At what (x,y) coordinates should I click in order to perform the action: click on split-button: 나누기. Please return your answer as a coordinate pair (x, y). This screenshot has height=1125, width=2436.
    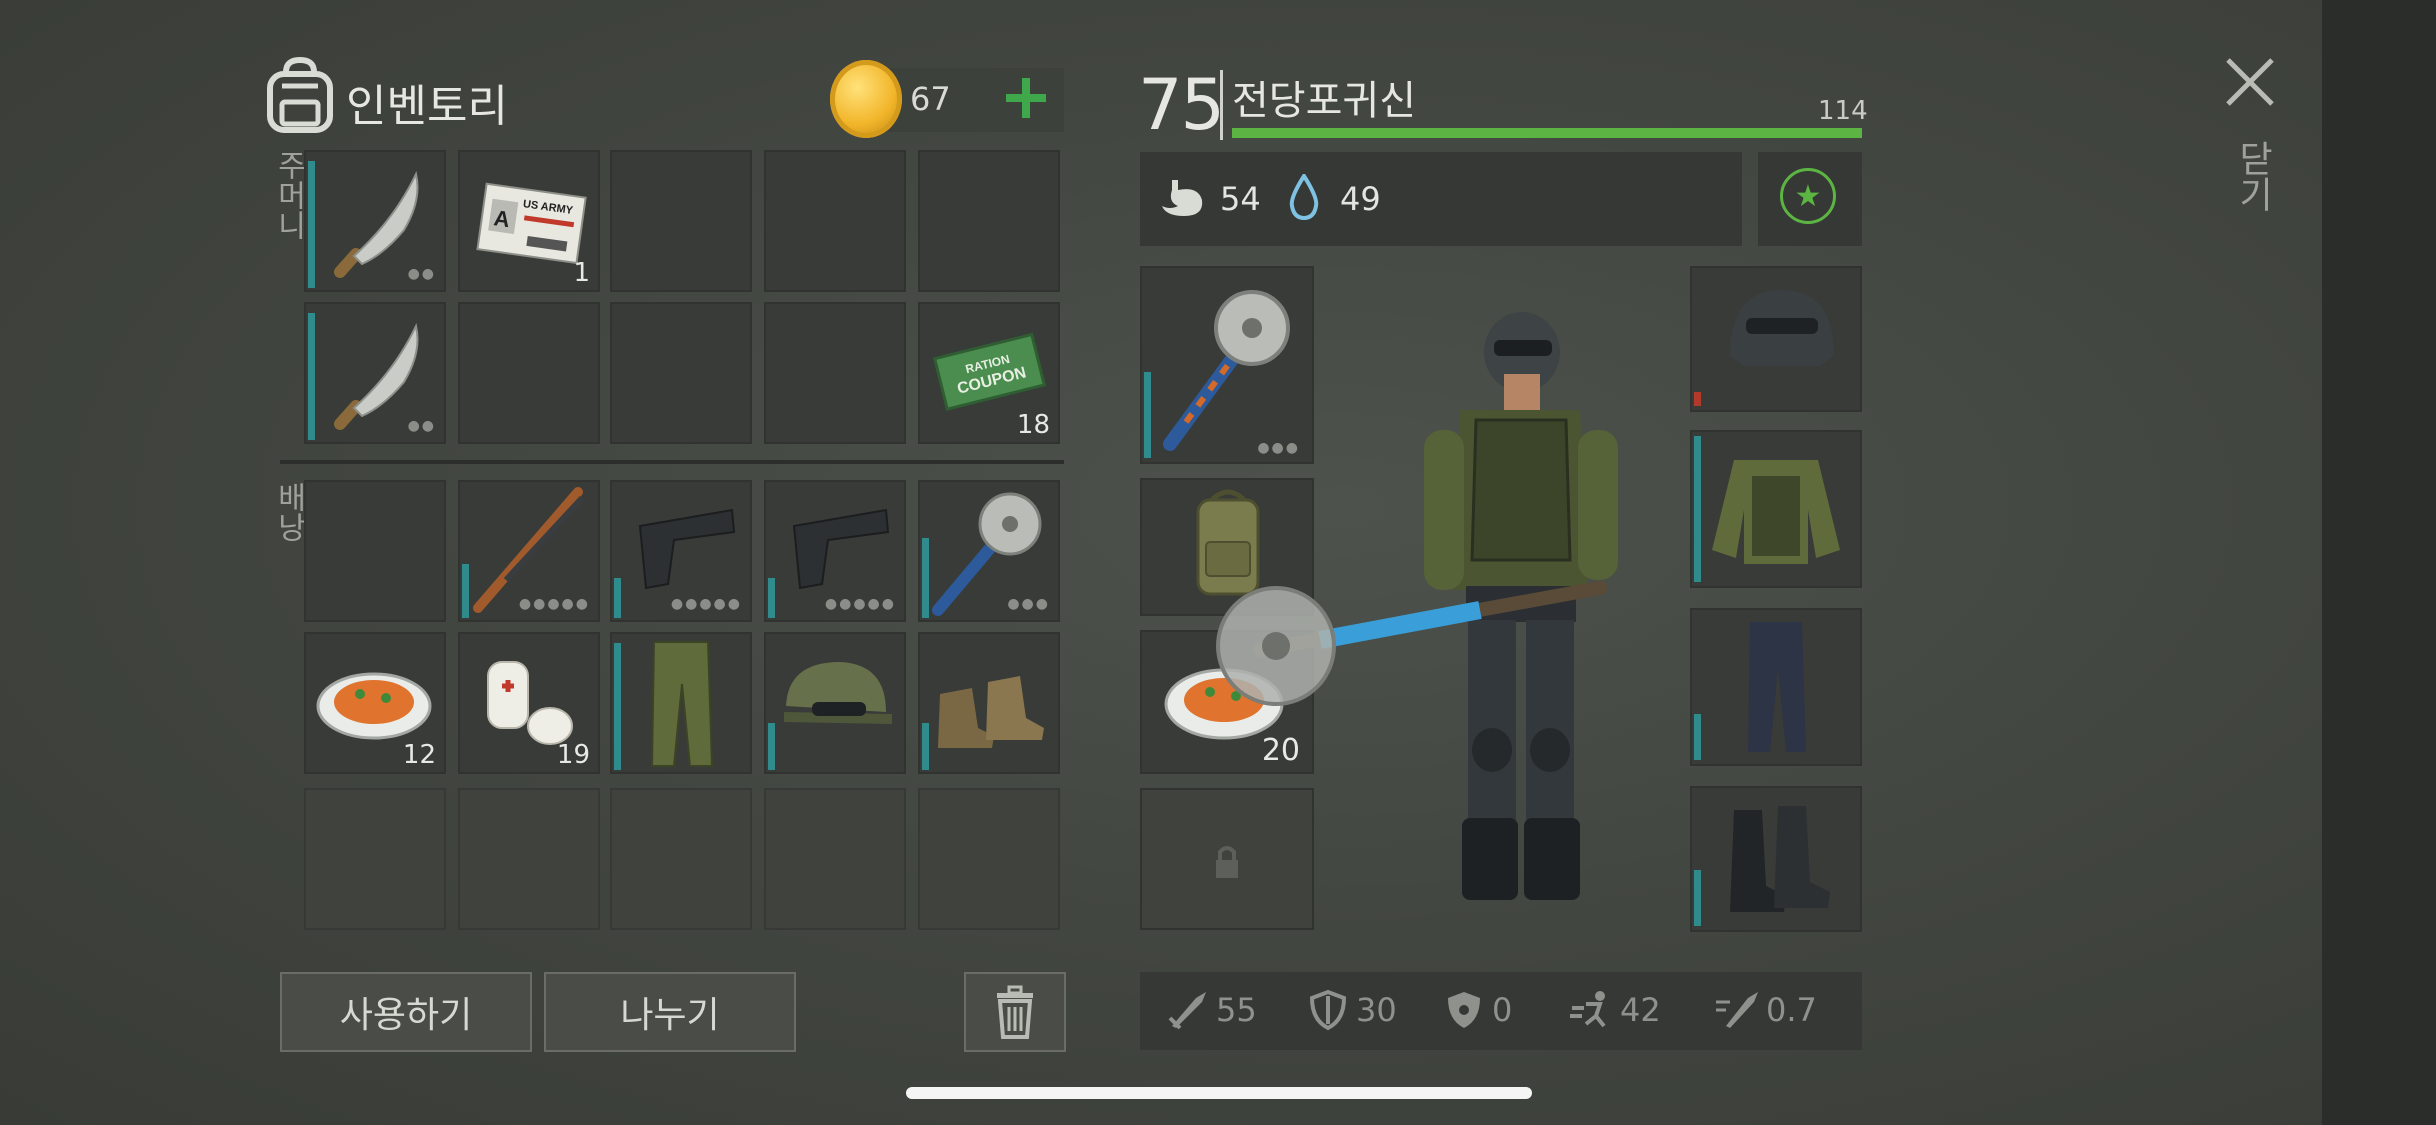
    Looking at the image, I should click on (670, 1012).